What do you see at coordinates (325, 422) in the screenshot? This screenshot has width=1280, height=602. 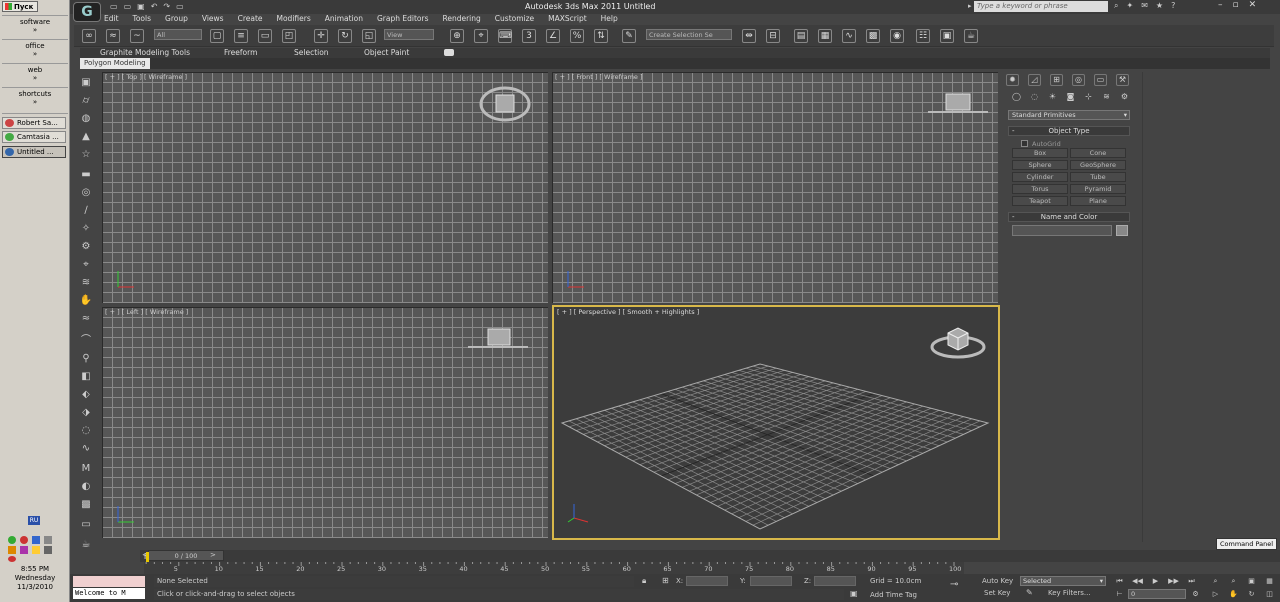 I see `viewport-left: [ + ] [ Left ] [ Wireframe ]` at bounding box center [325, 422].